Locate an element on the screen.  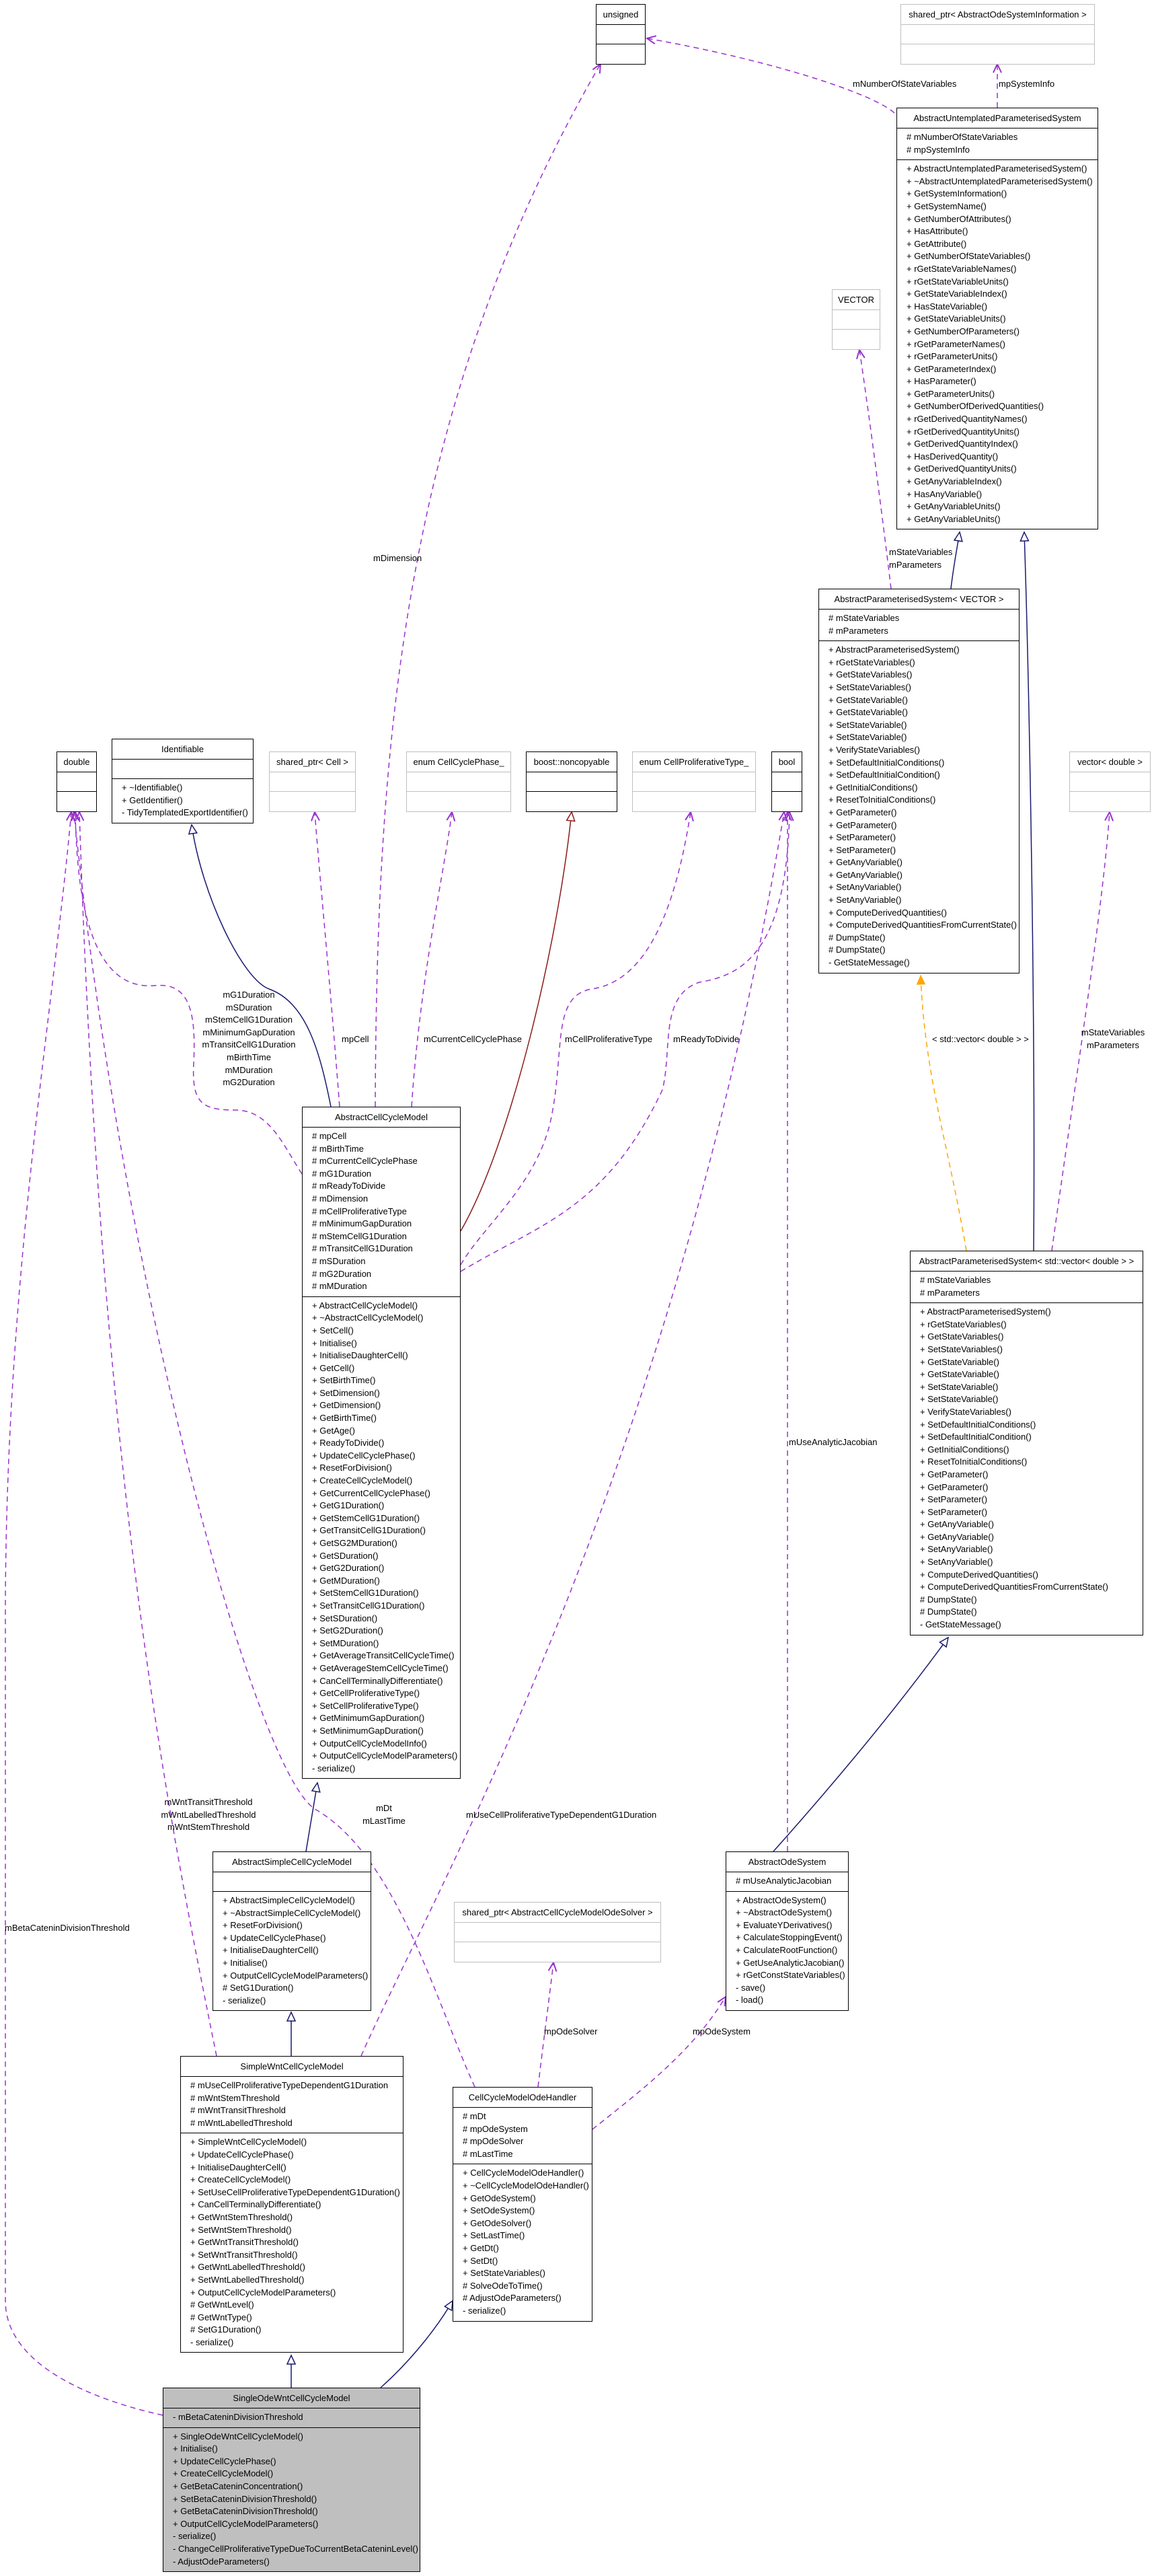
attribute: # mReadyToDivide is located at coordinates (386, 1186).